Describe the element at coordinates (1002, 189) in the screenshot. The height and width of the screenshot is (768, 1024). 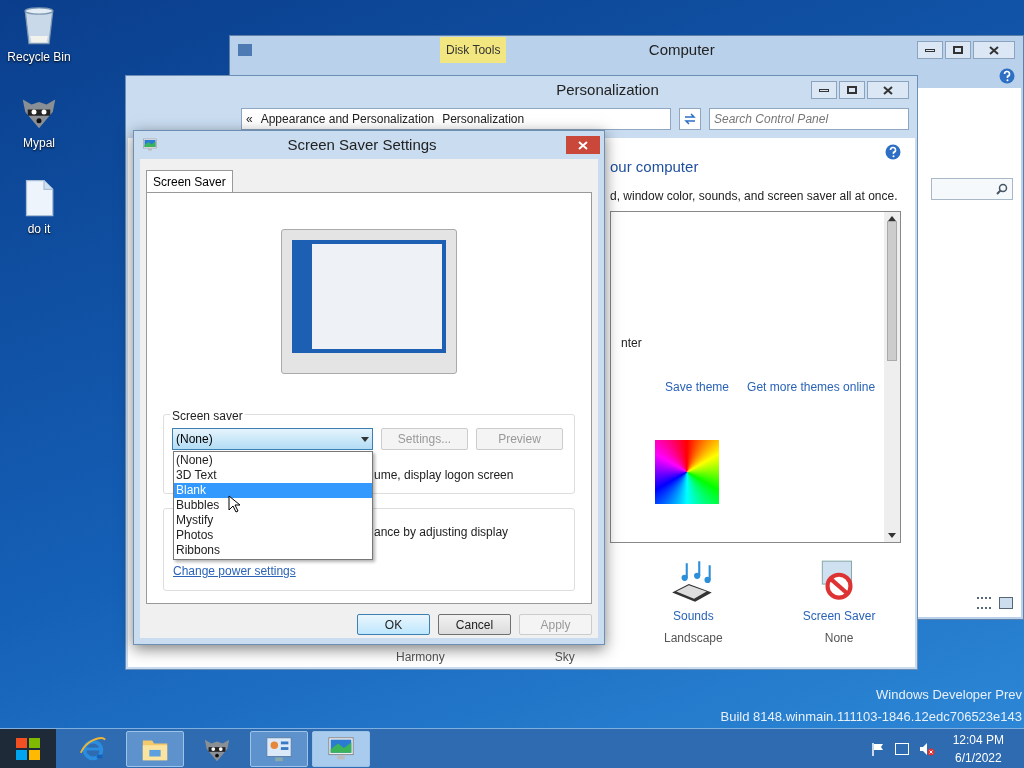
I see `search-icon` at that location.